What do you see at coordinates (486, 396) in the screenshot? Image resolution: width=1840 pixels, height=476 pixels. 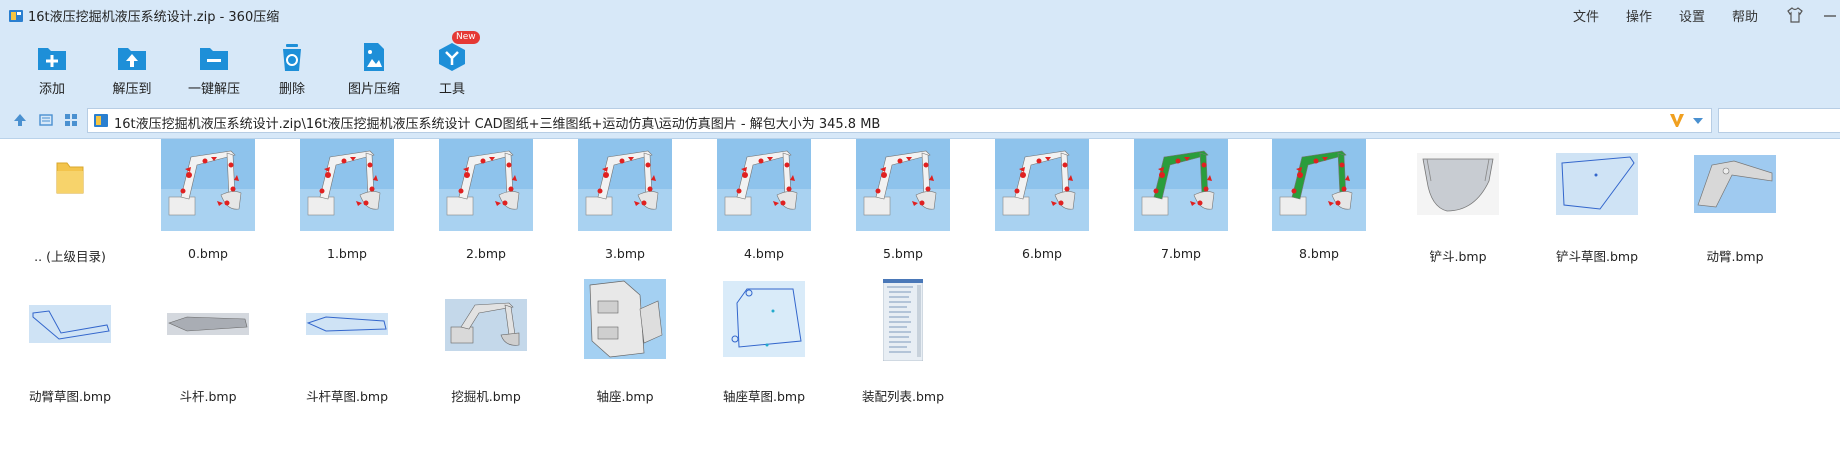 I see `file-name: 挖掘机.bmp` at bounding box center [486, 396].